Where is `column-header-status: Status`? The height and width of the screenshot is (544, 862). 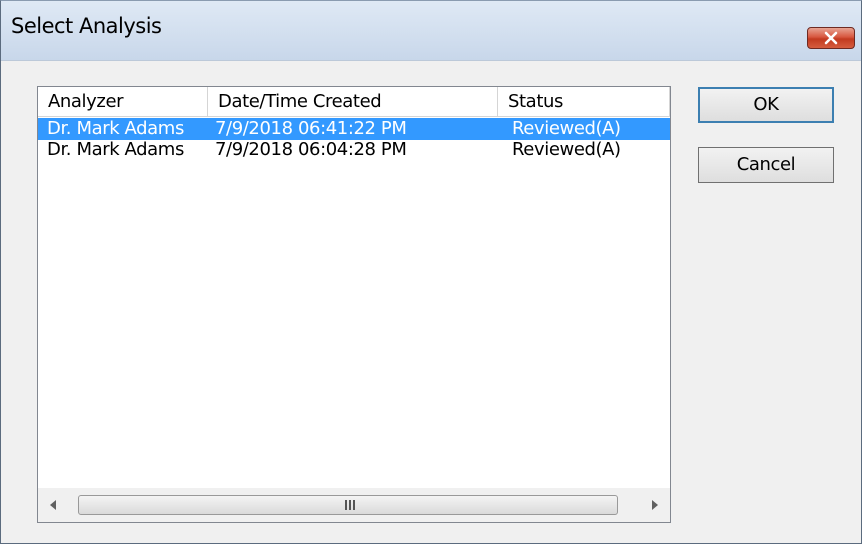
column-header-status: Status is located at coordinates (584, 101).